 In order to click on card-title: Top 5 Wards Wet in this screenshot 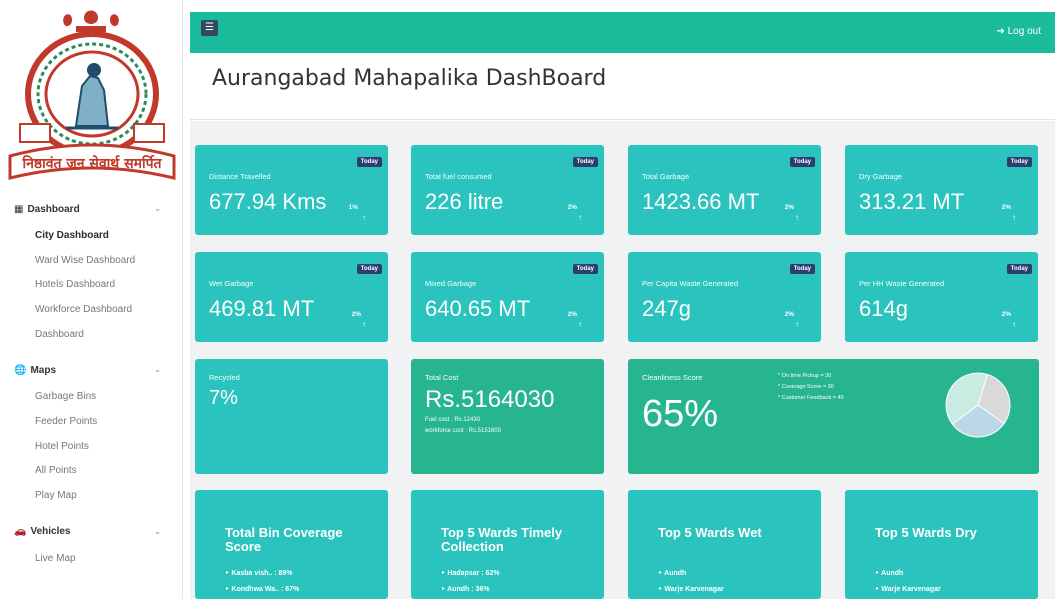, I will do `click(710, 532)`.